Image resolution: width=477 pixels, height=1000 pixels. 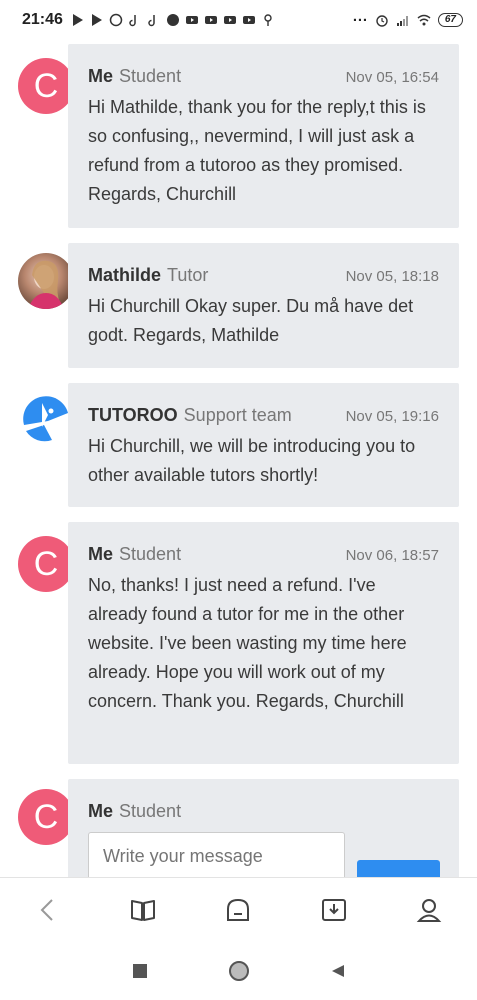 I want to click on nav-lessons, so click(x=143, y=910).